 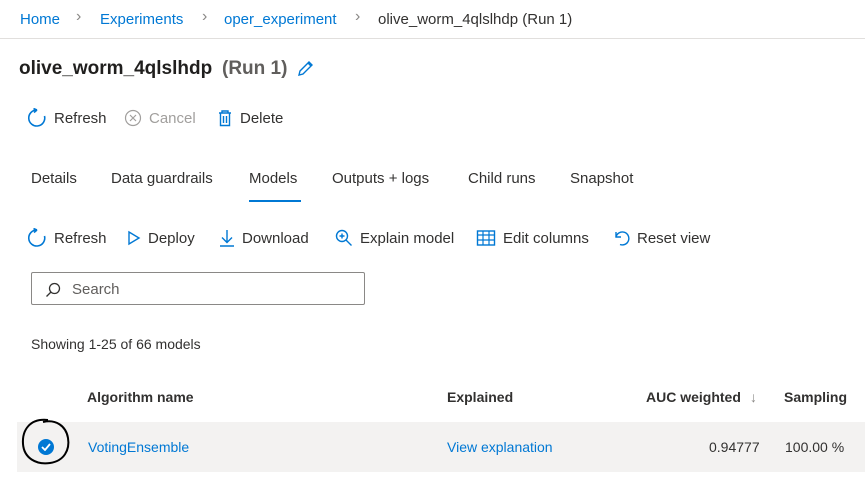 I want to click on breadcrumb-current: olive_worm_4qlslhdp (Run 1), so click(x=475, y=19).